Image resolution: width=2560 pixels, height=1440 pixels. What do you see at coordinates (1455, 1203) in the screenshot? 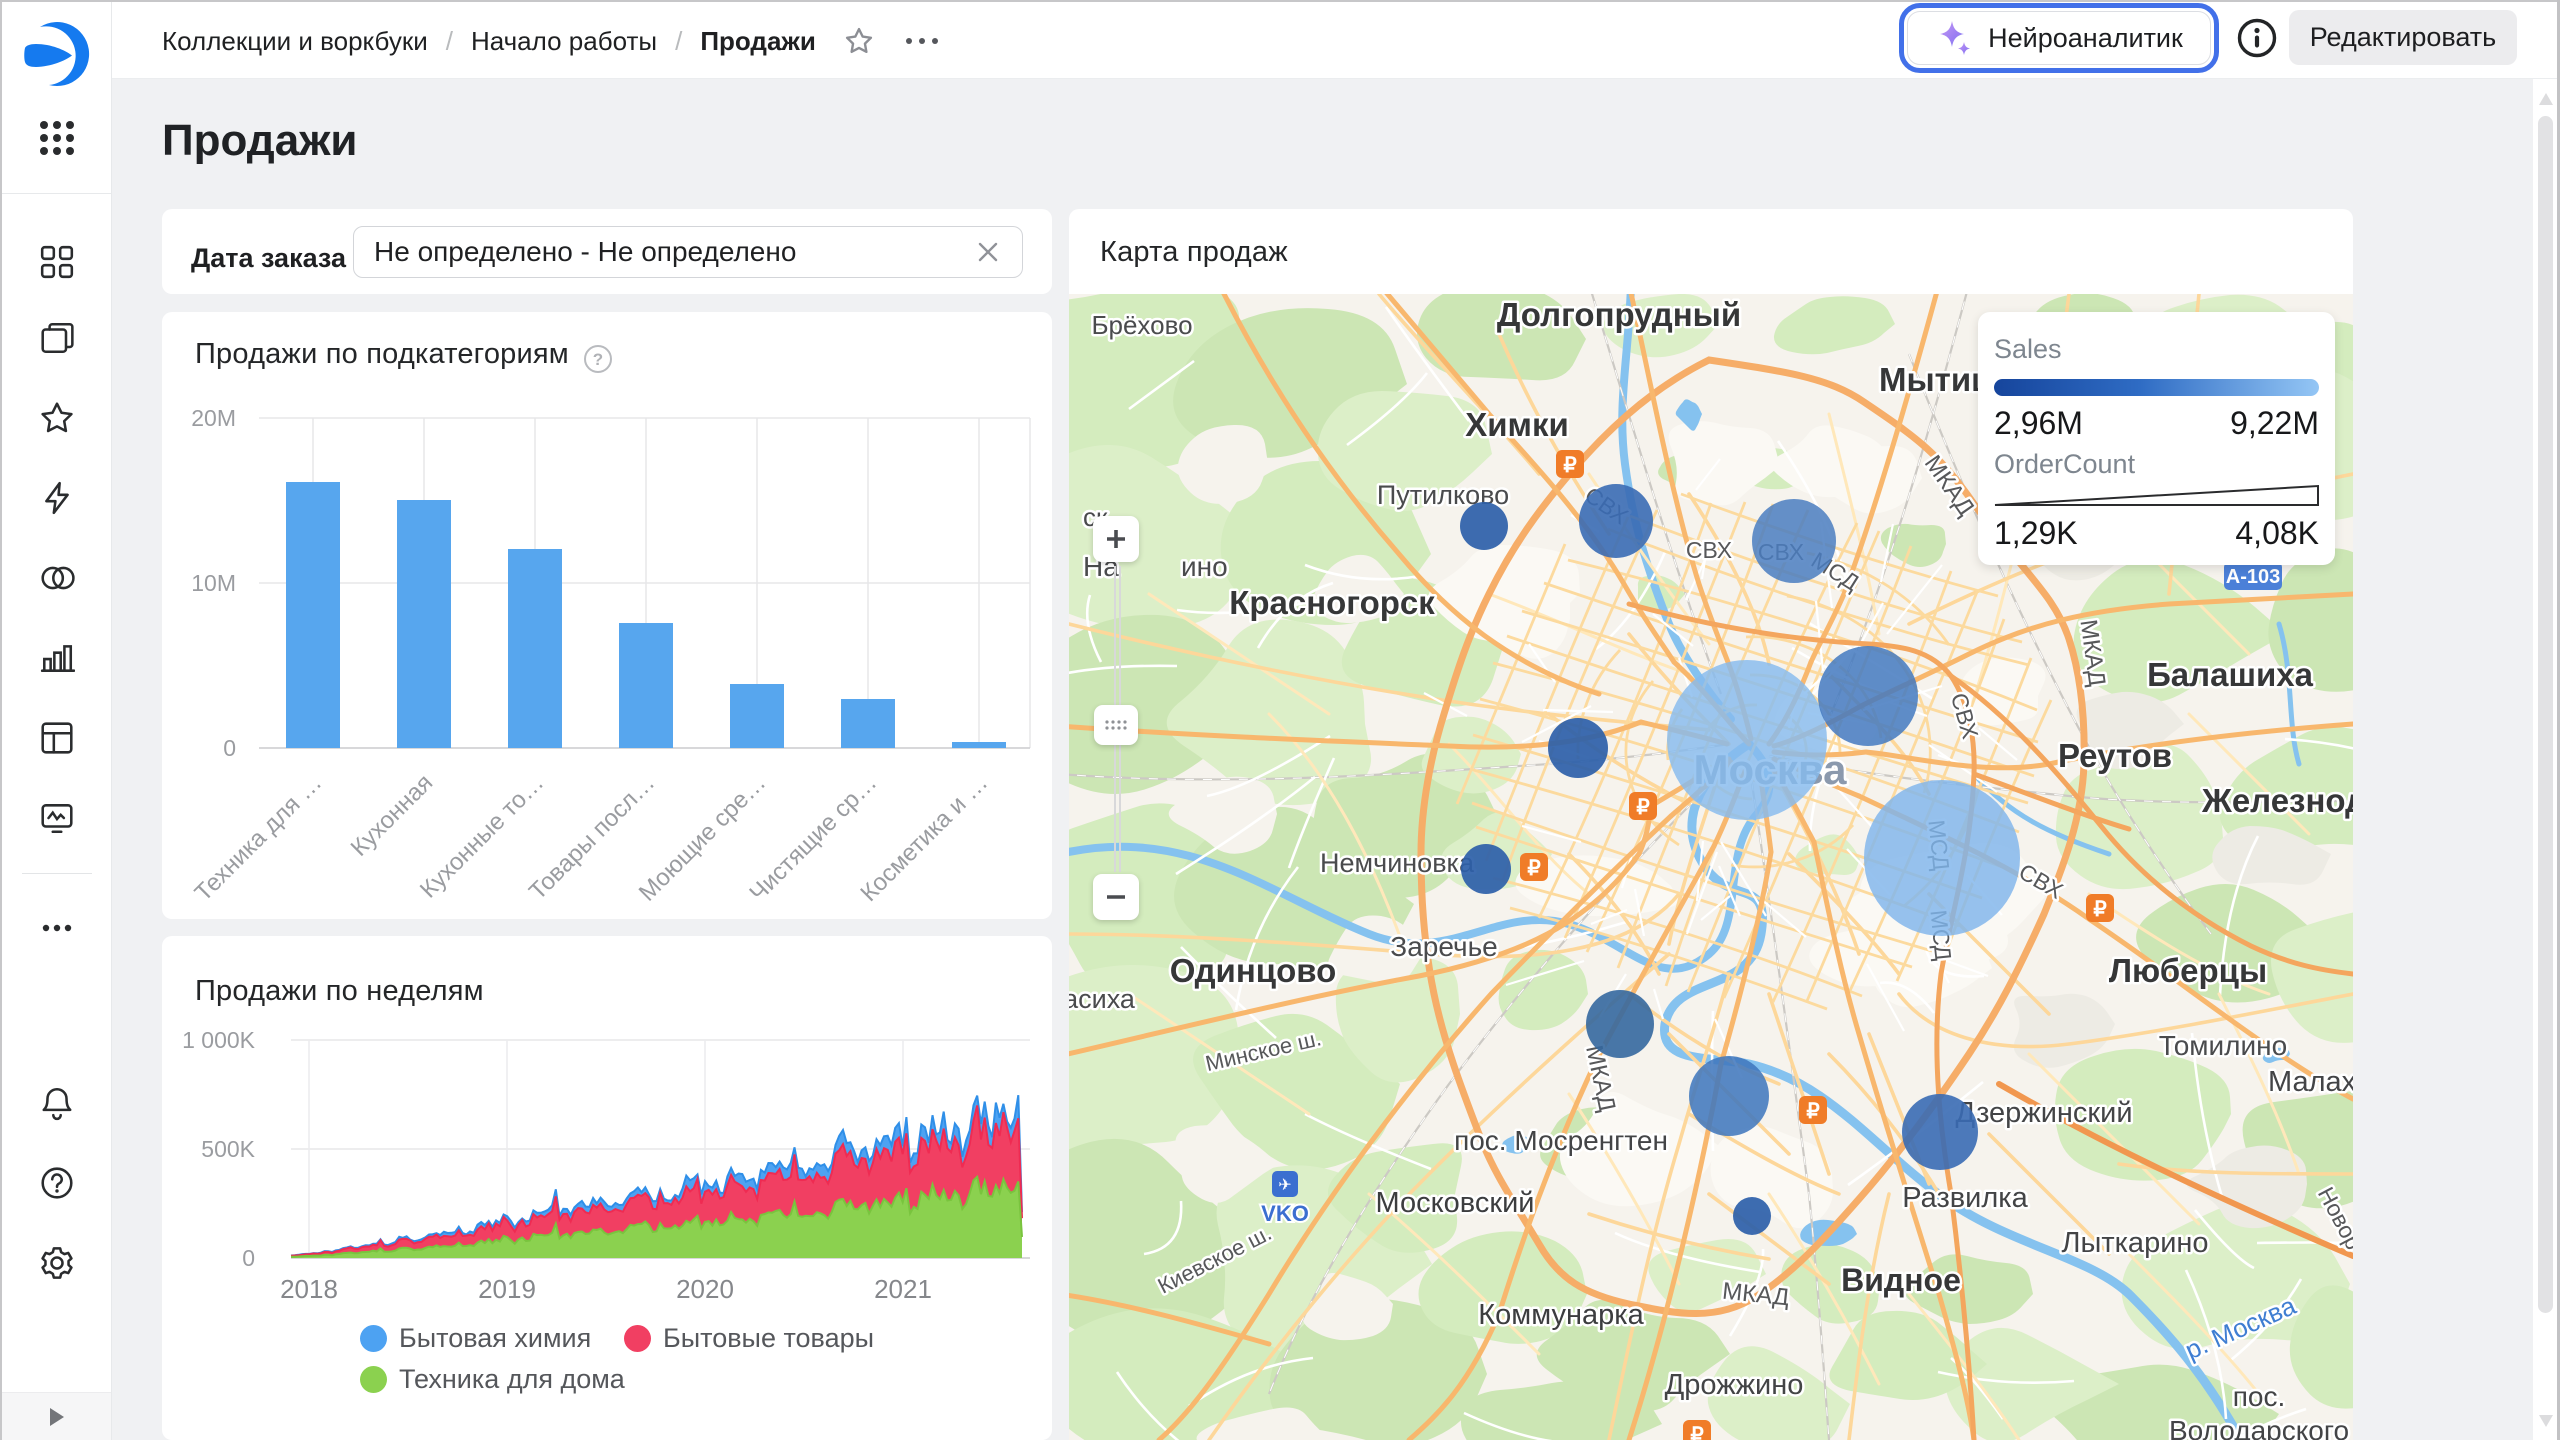
I see `svg-text: Московский` at bounding box center [1455, 1203].